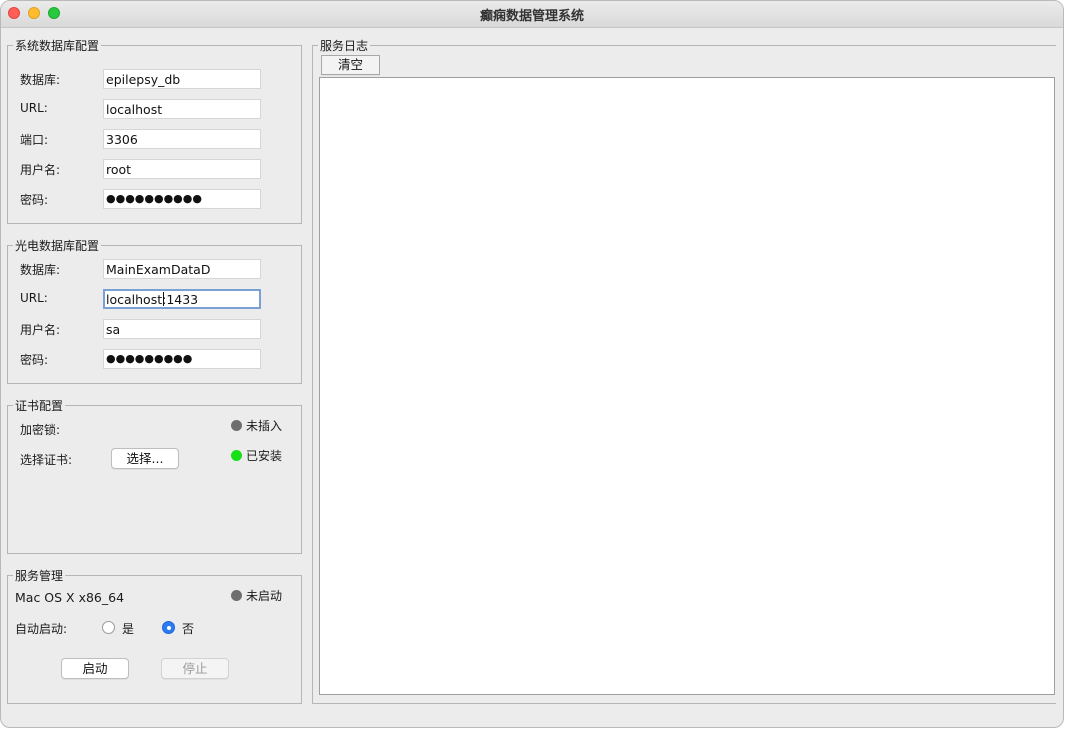 This screenshot has height=731, width=1066. Describe the element at coordinates (350, 65) in the screenshot. I see `clear-log-button: 清空` at that location.